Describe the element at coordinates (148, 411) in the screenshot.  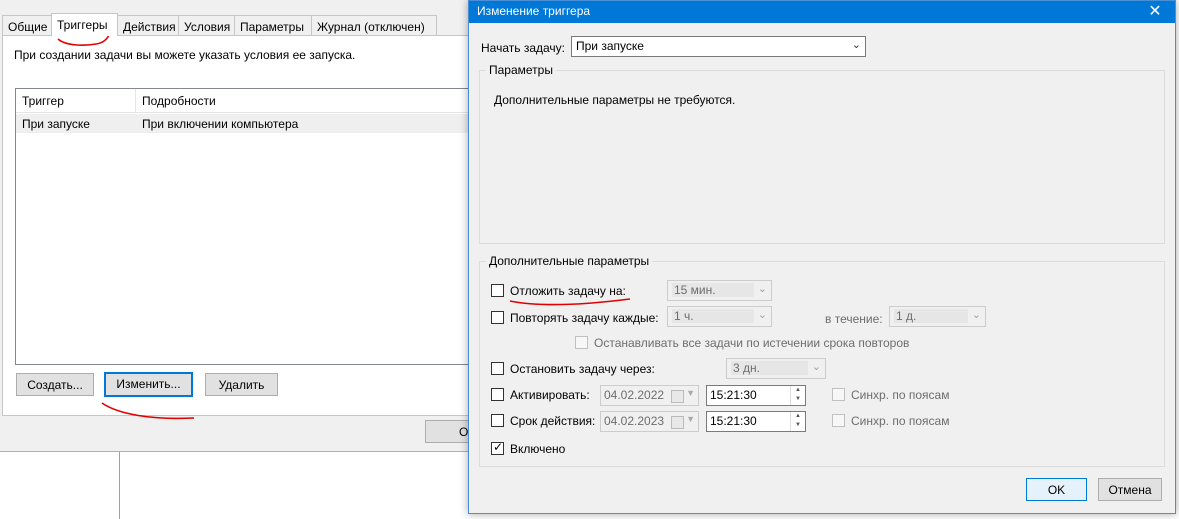
I see `annotation-underline-edit-button` at that location.